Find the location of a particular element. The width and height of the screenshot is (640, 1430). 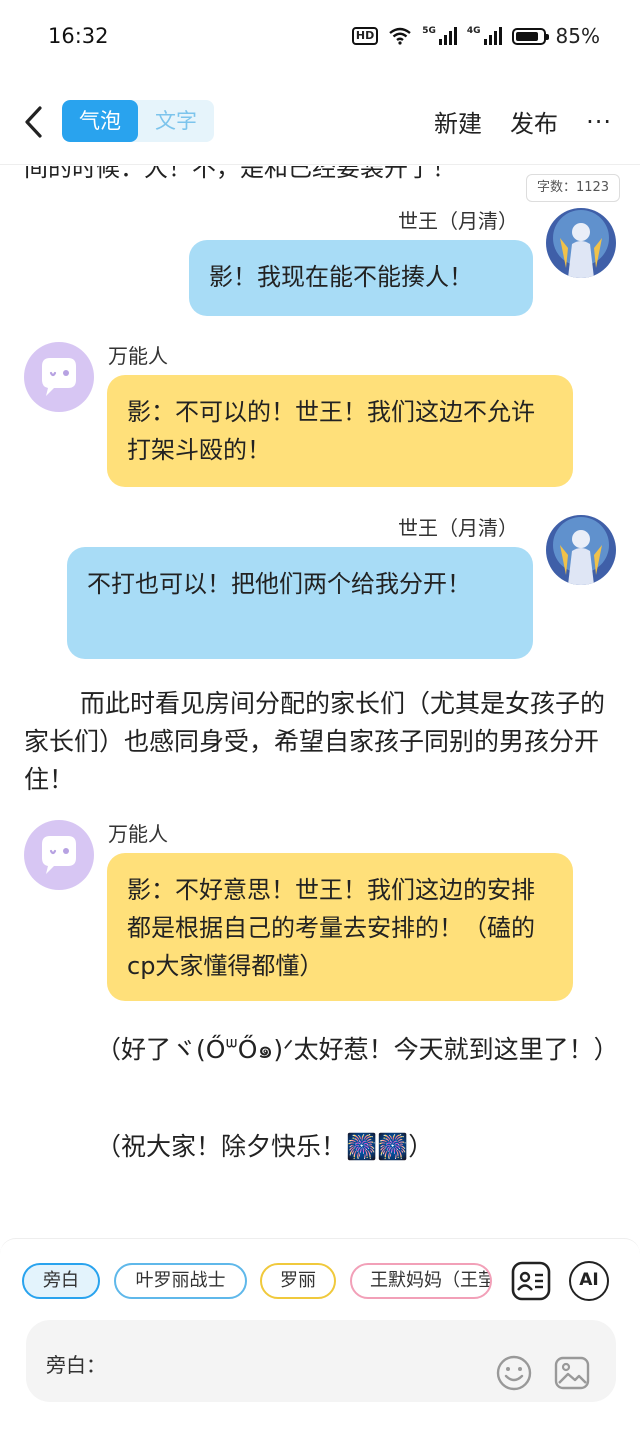

hd-icon: HD is located at coordinates (365, 36).